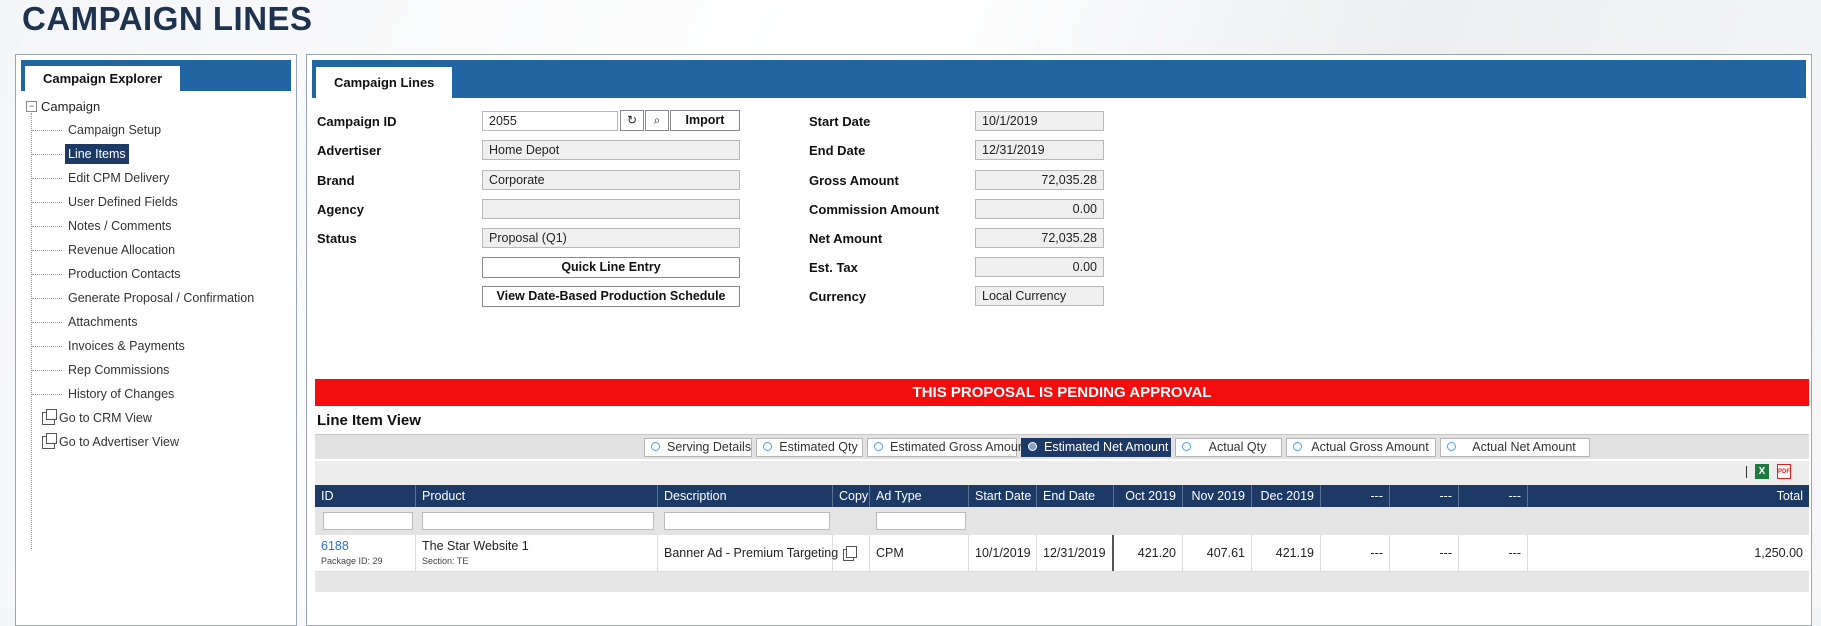 Image resolution: width=1821 pixels, height=626 pixels. What do you see at coordinates (337, 238) in the screenshot?
I see `status-label: Status` at bounding box center [337, 238].